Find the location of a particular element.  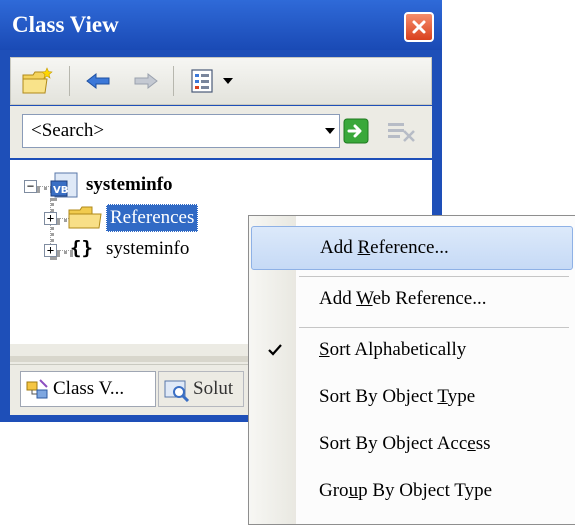

settings-button is located at coordinates (202, 81).